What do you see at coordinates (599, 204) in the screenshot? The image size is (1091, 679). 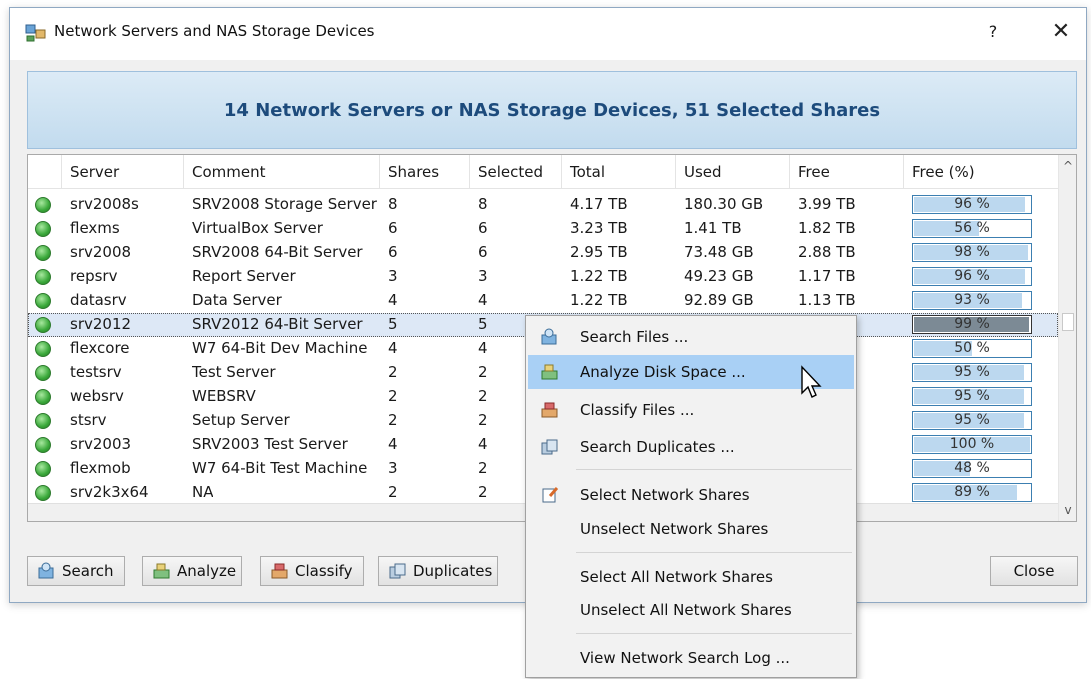 I see `cell-total: 4.17 TB` at bounding box center [599, 204].